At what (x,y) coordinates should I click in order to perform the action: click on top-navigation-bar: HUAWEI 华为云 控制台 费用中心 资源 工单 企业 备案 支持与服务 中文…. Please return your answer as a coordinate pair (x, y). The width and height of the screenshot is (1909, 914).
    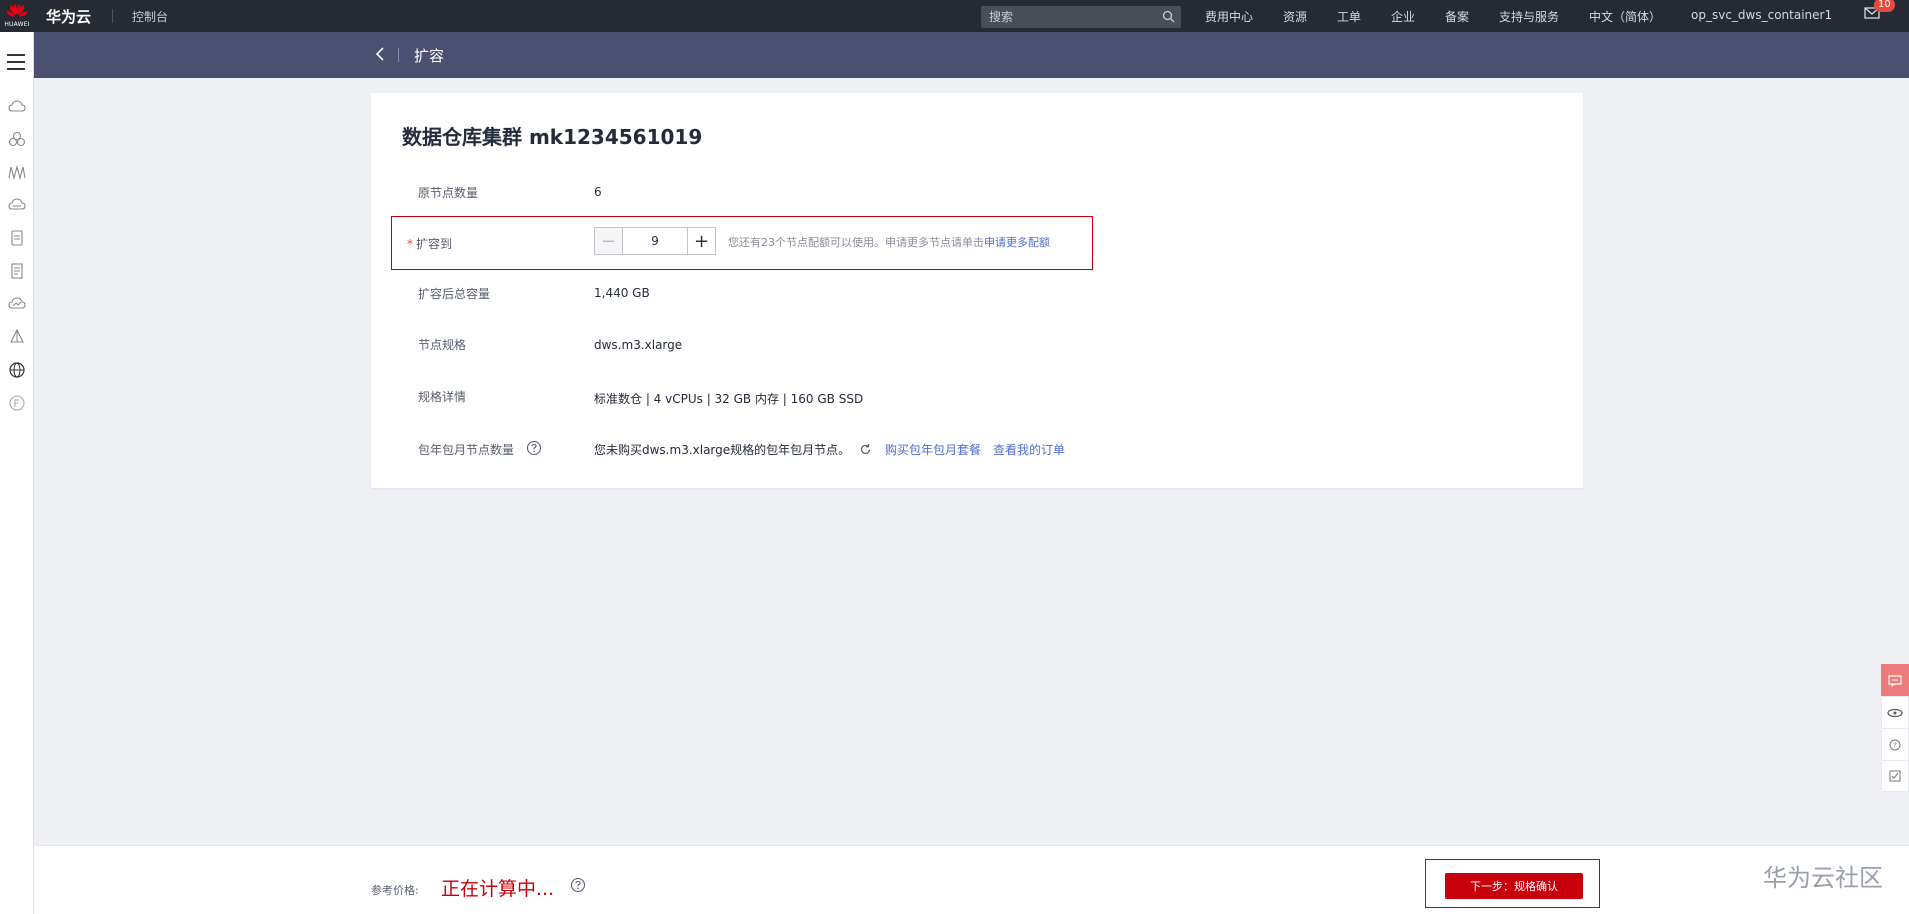
    Looking at the image, I should click on (954, 16).